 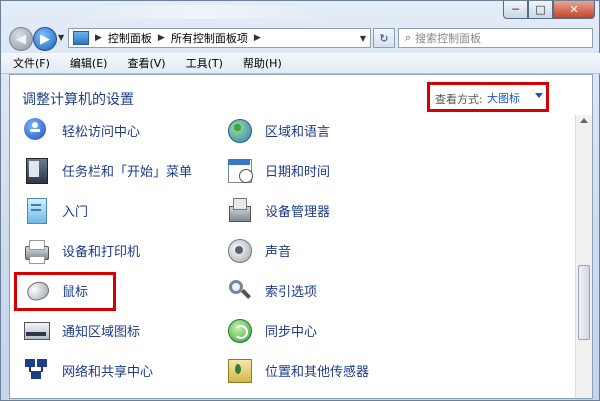 I want to click on page-title: 调整计算机的设置, so click(x=78, y=100).